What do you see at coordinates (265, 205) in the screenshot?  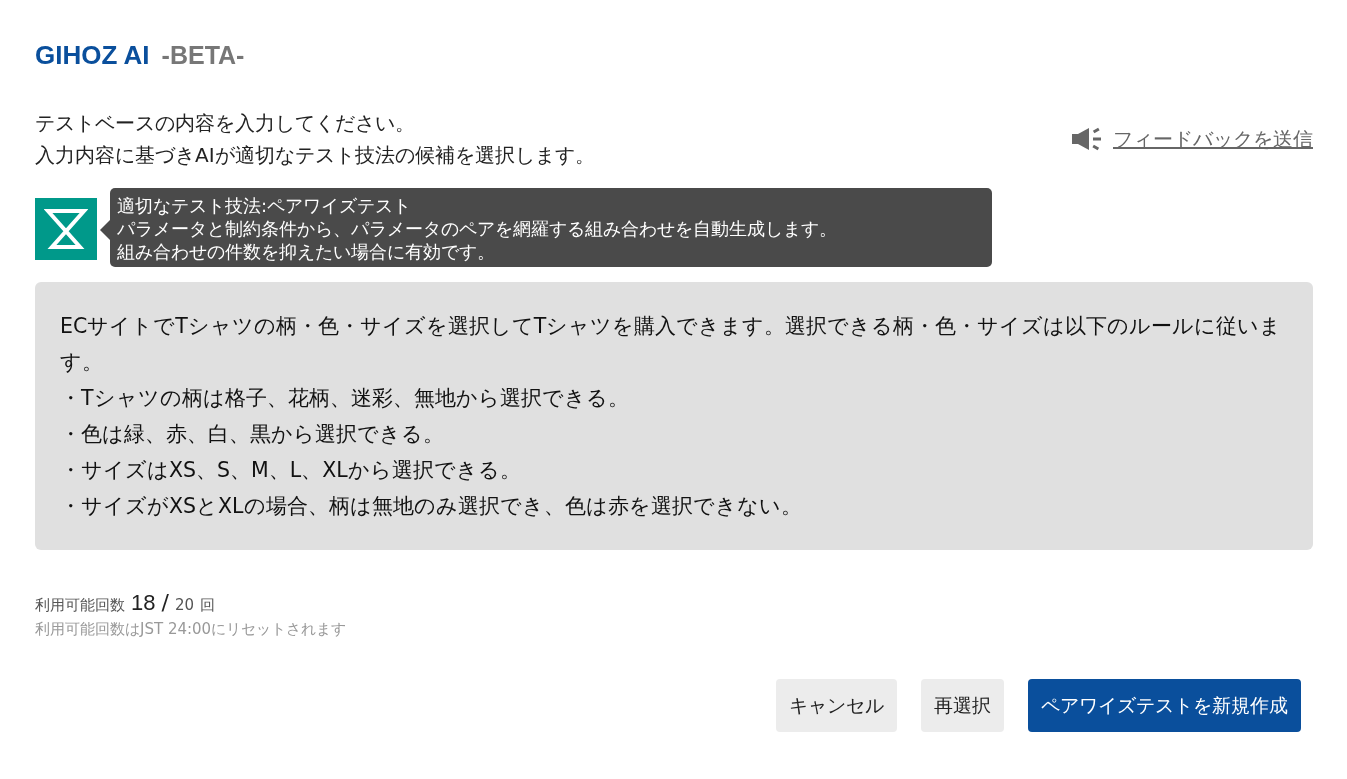 I see `tooltip-title: 適切なテスト技法:ペアワイズテスト` at bounding box center [265, 205].